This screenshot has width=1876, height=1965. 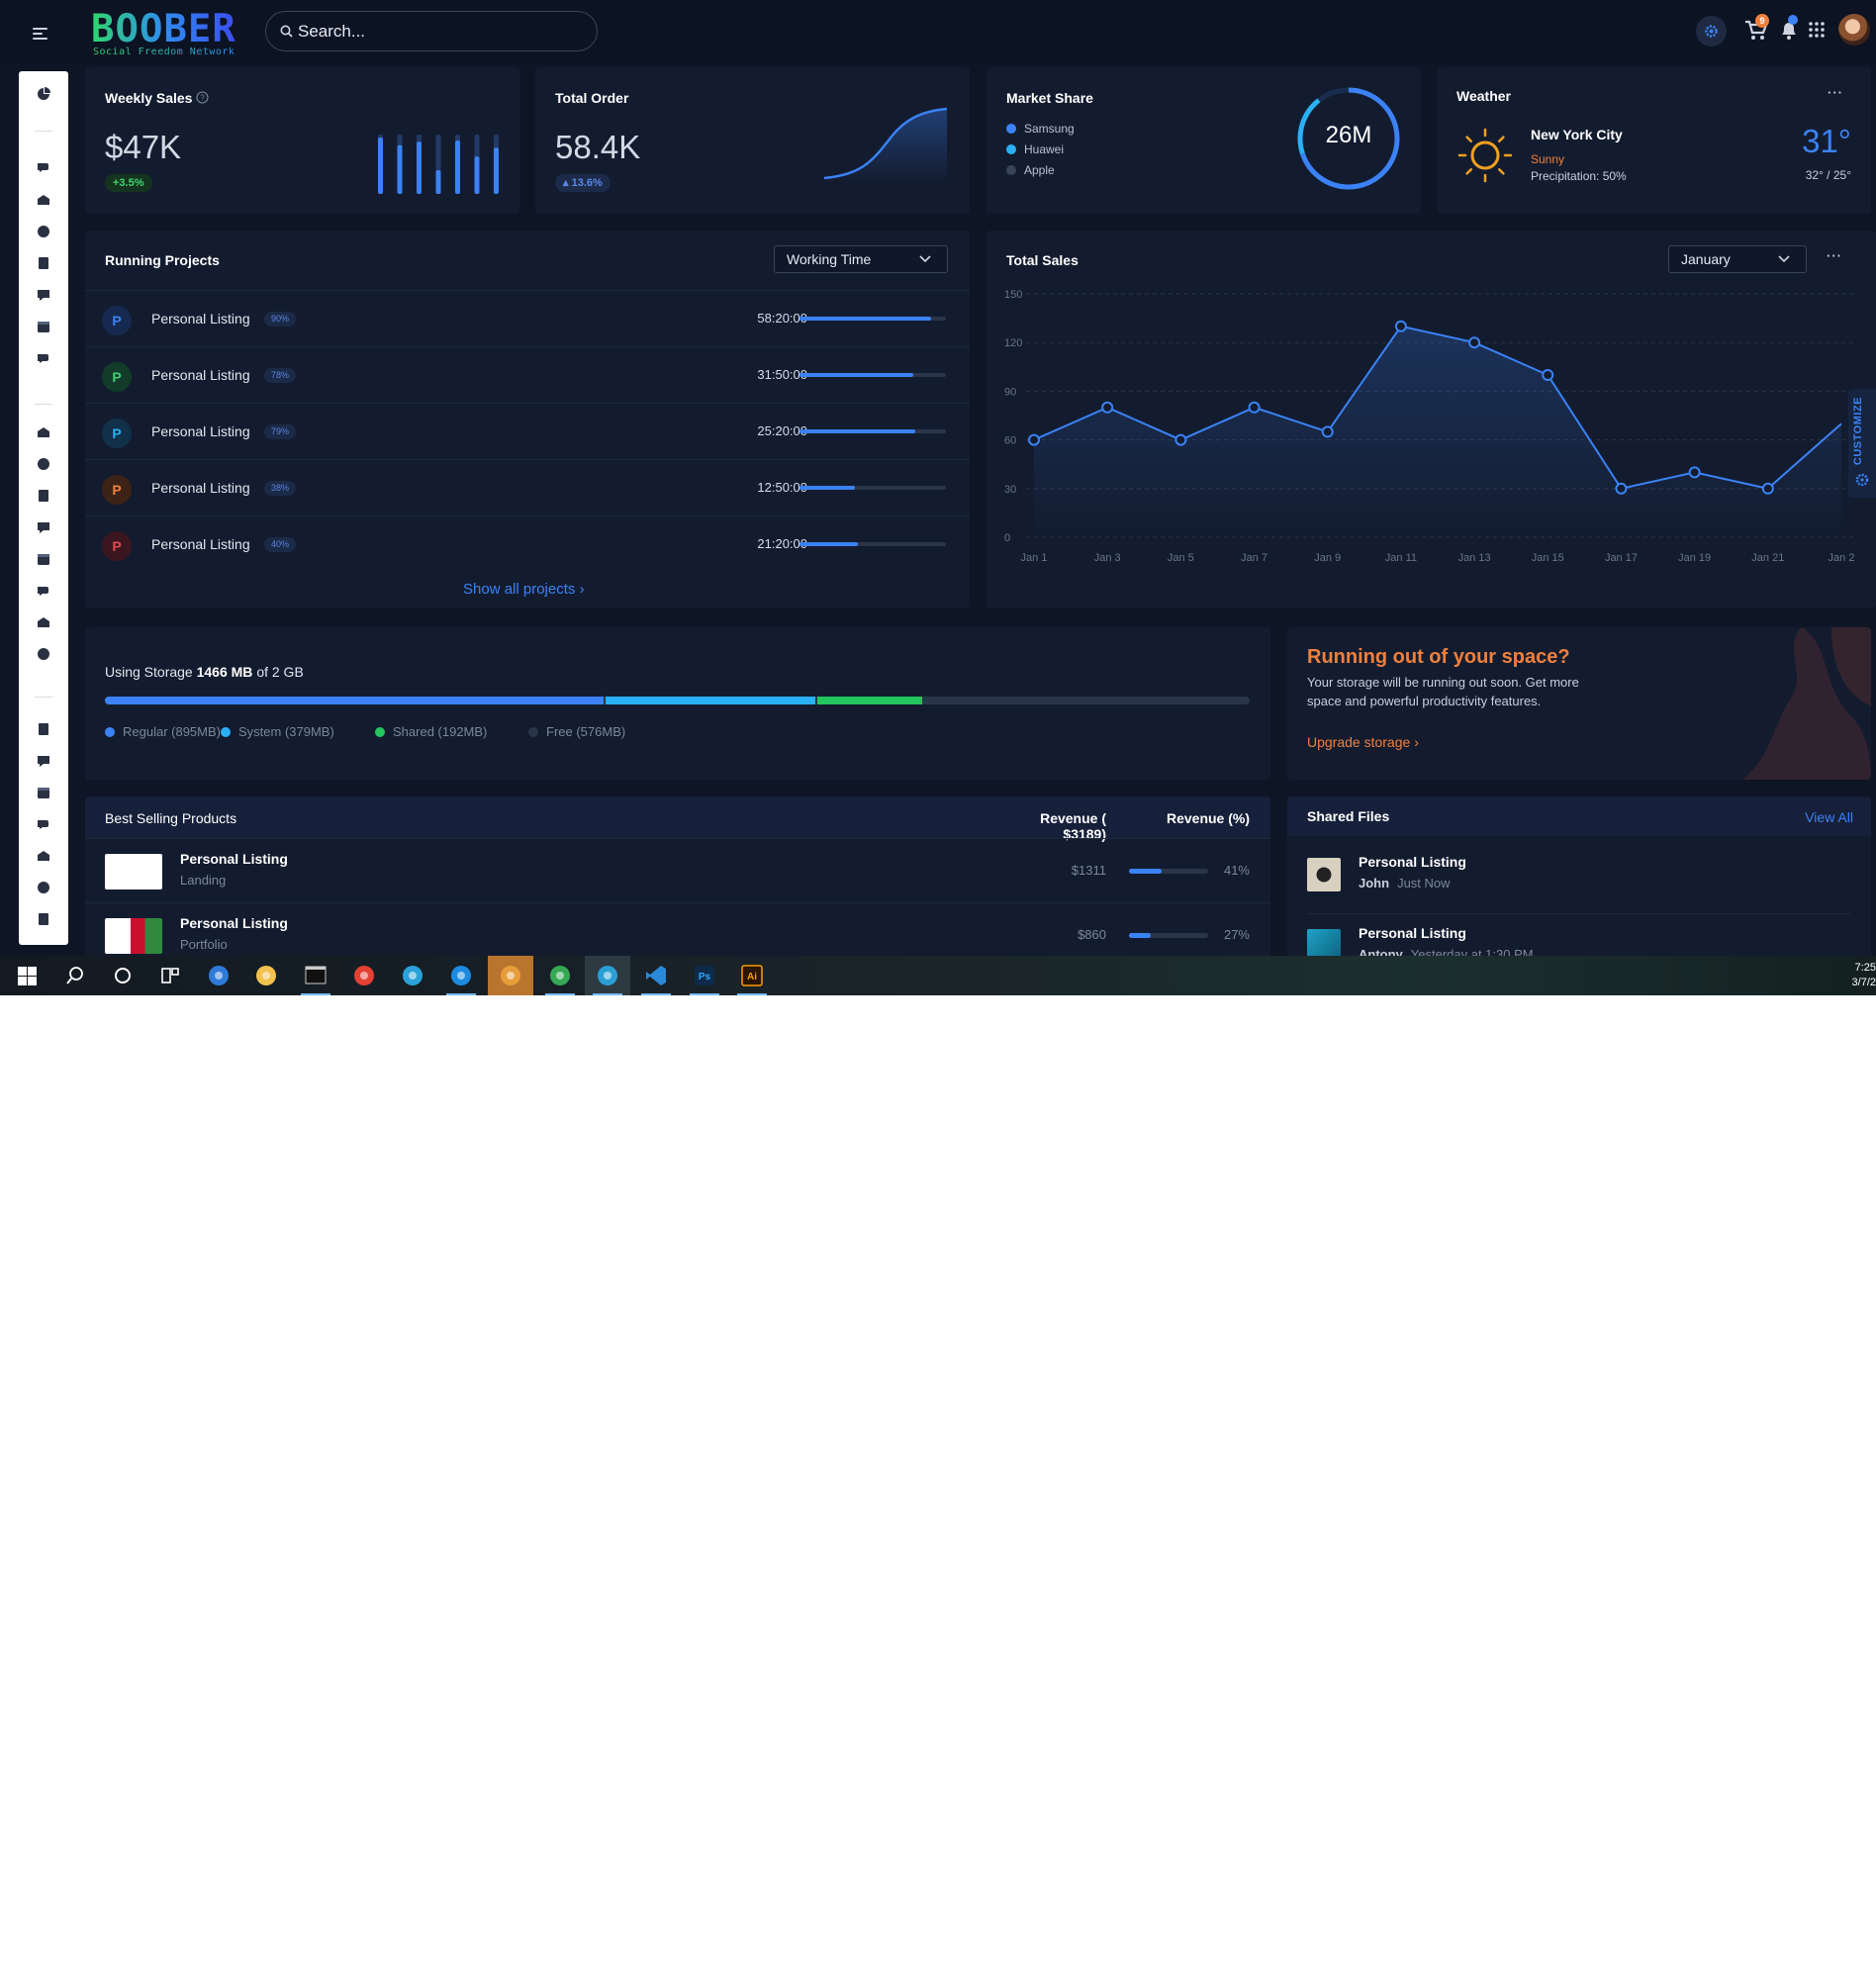 I want to click on project-row: P Personal Listing 38% 12:50:00, so click(x=527, y=487).